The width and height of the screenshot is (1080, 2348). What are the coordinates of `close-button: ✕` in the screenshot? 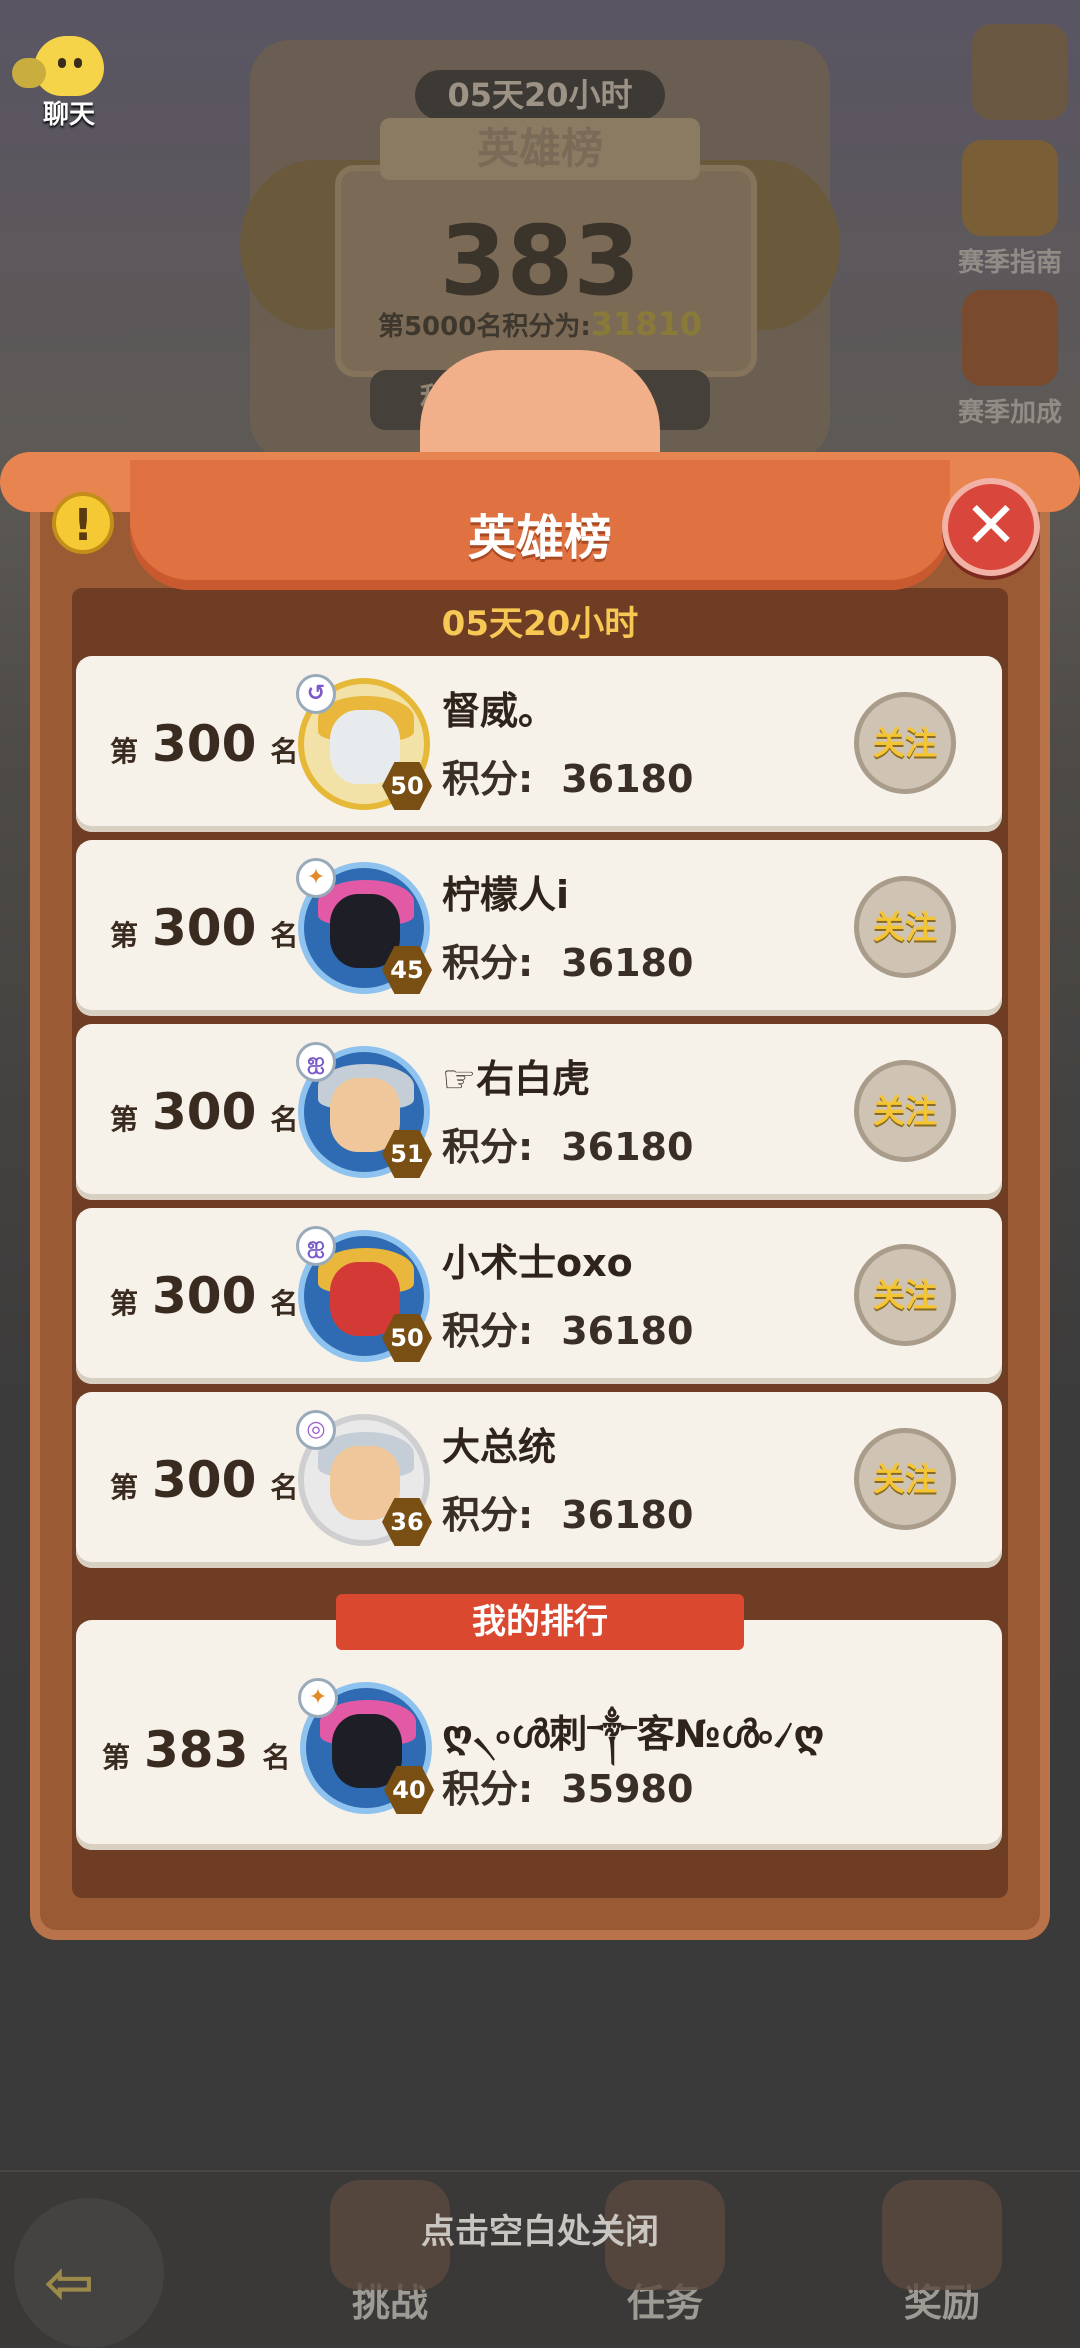 It's located at (991, 527).